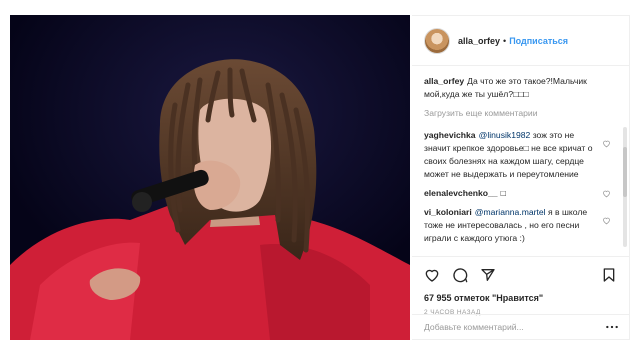 The width and height of the screenshot is (640, 347). I want to click on comment-text: □, so click(503, 193).